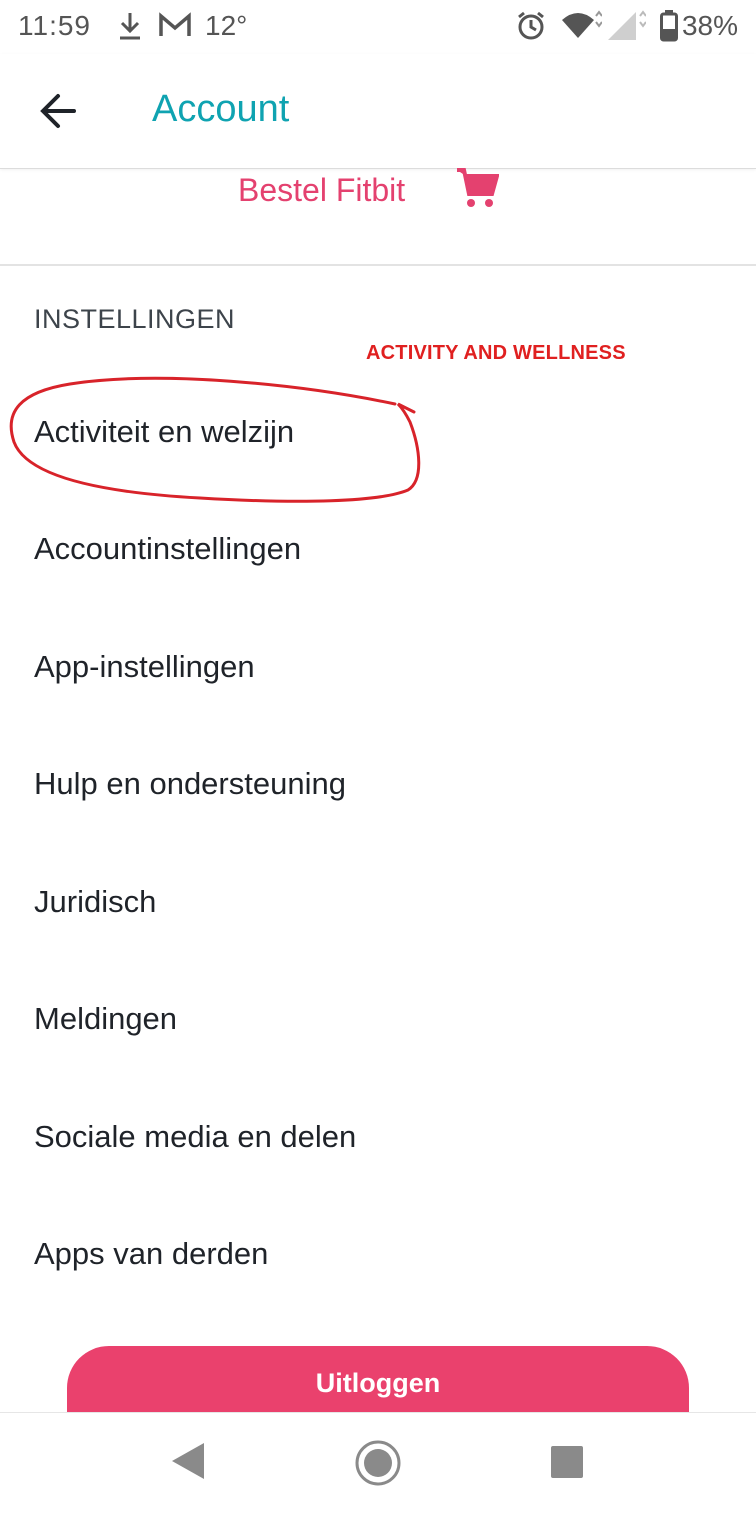  I want to click on nav-home-button, so click(378, 1465).